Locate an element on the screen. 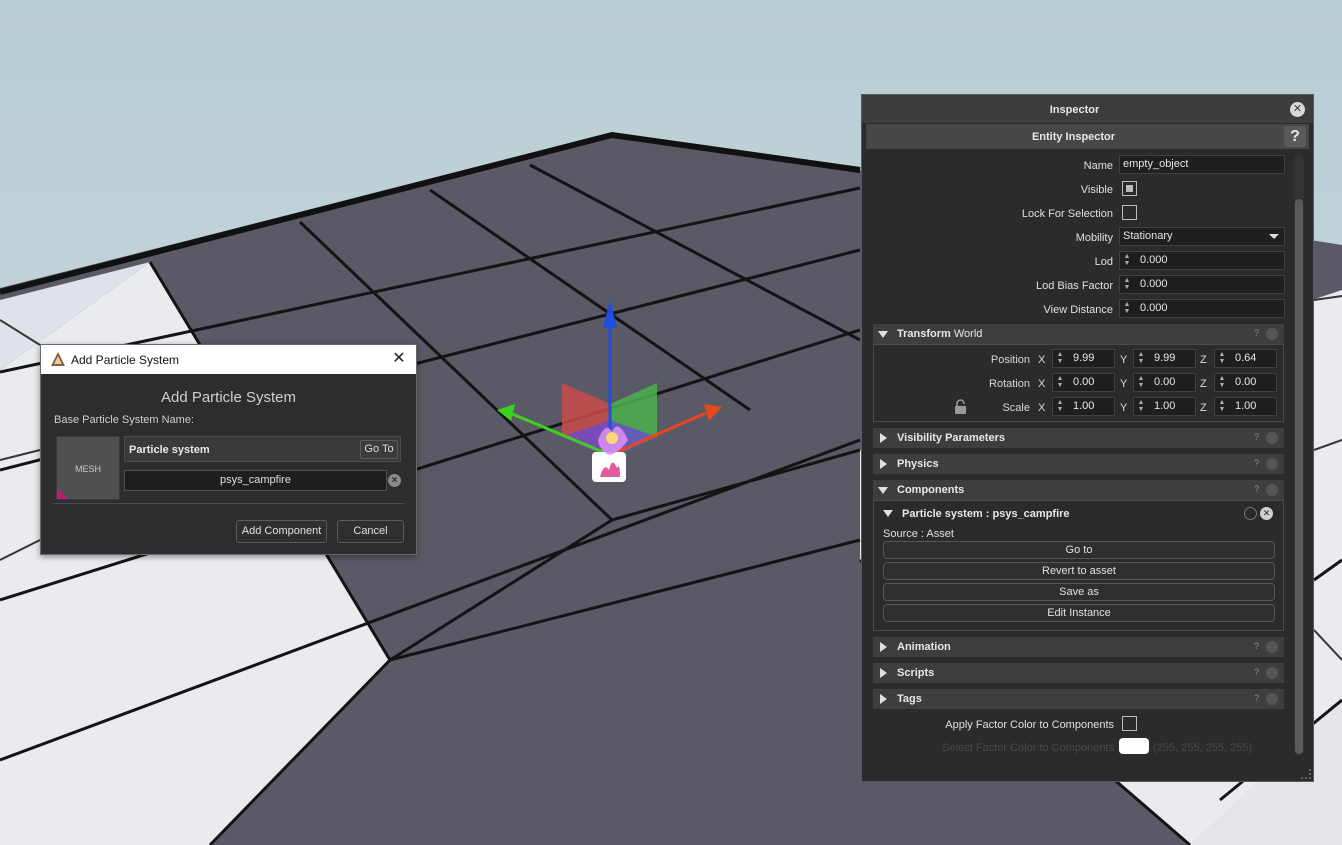  section-title: Physics is located at coordinates (918, 464).